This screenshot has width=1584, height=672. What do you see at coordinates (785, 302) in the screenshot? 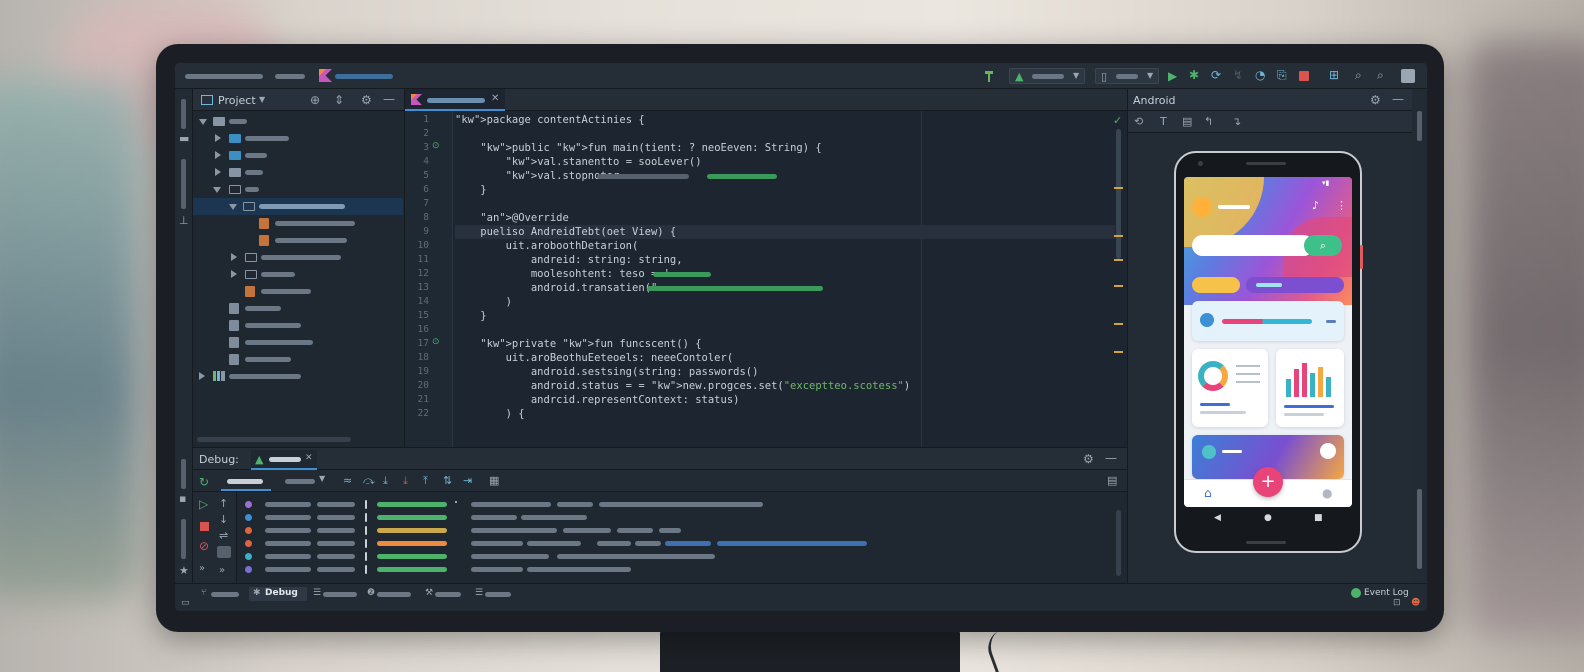
I see `code-line: )` at bounding box center [785, 302].